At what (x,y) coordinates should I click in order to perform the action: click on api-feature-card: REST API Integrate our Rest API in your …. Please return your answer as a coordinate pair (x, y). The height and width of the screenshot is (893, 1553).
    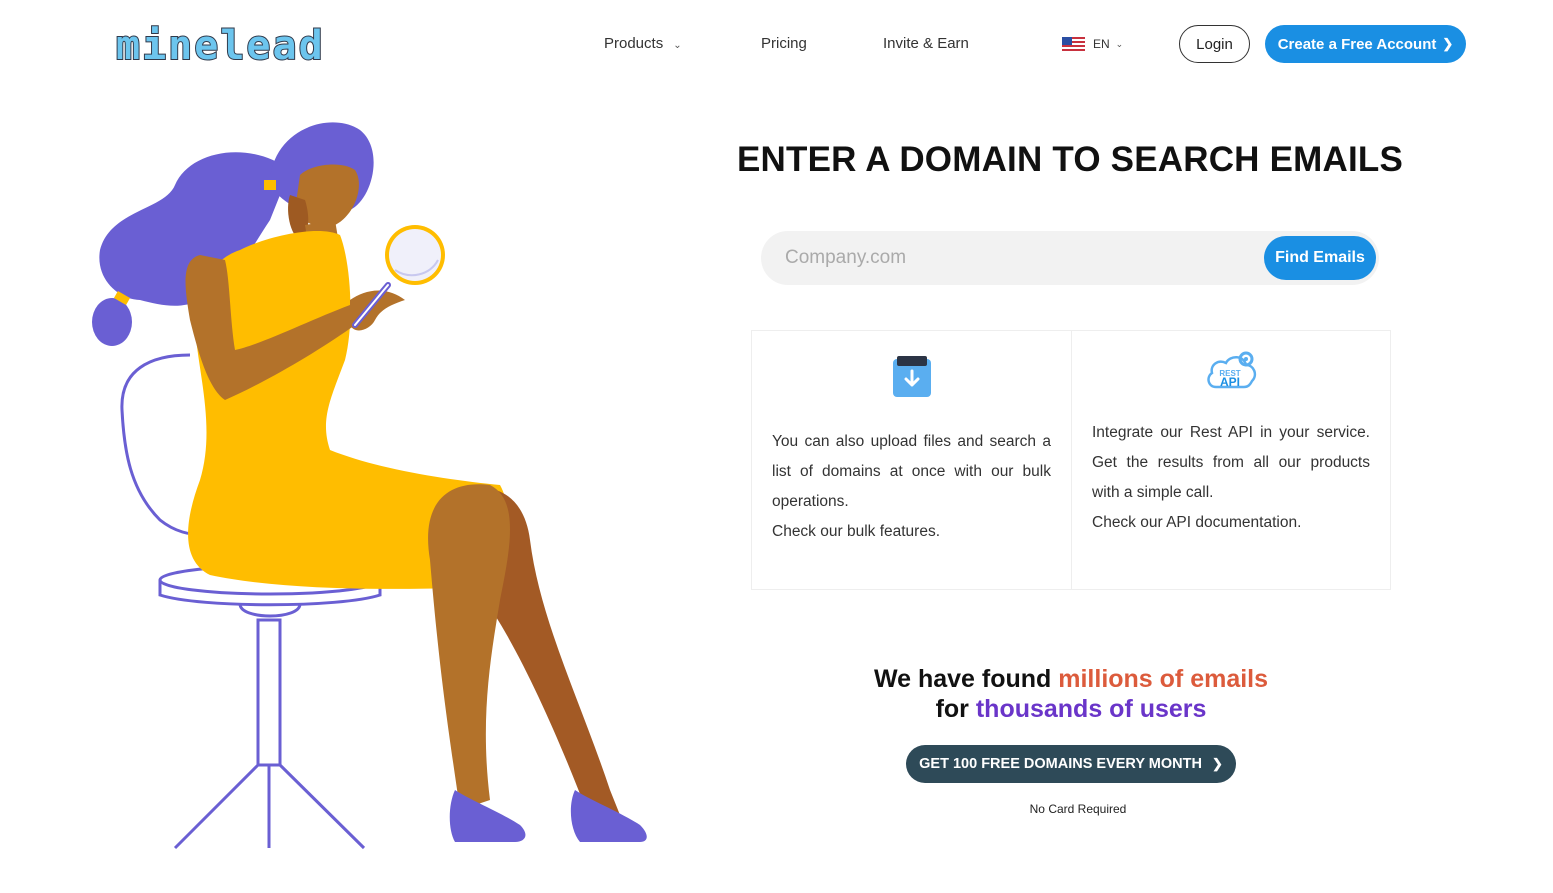
    Looking at the image, I should click on (1230, 460).